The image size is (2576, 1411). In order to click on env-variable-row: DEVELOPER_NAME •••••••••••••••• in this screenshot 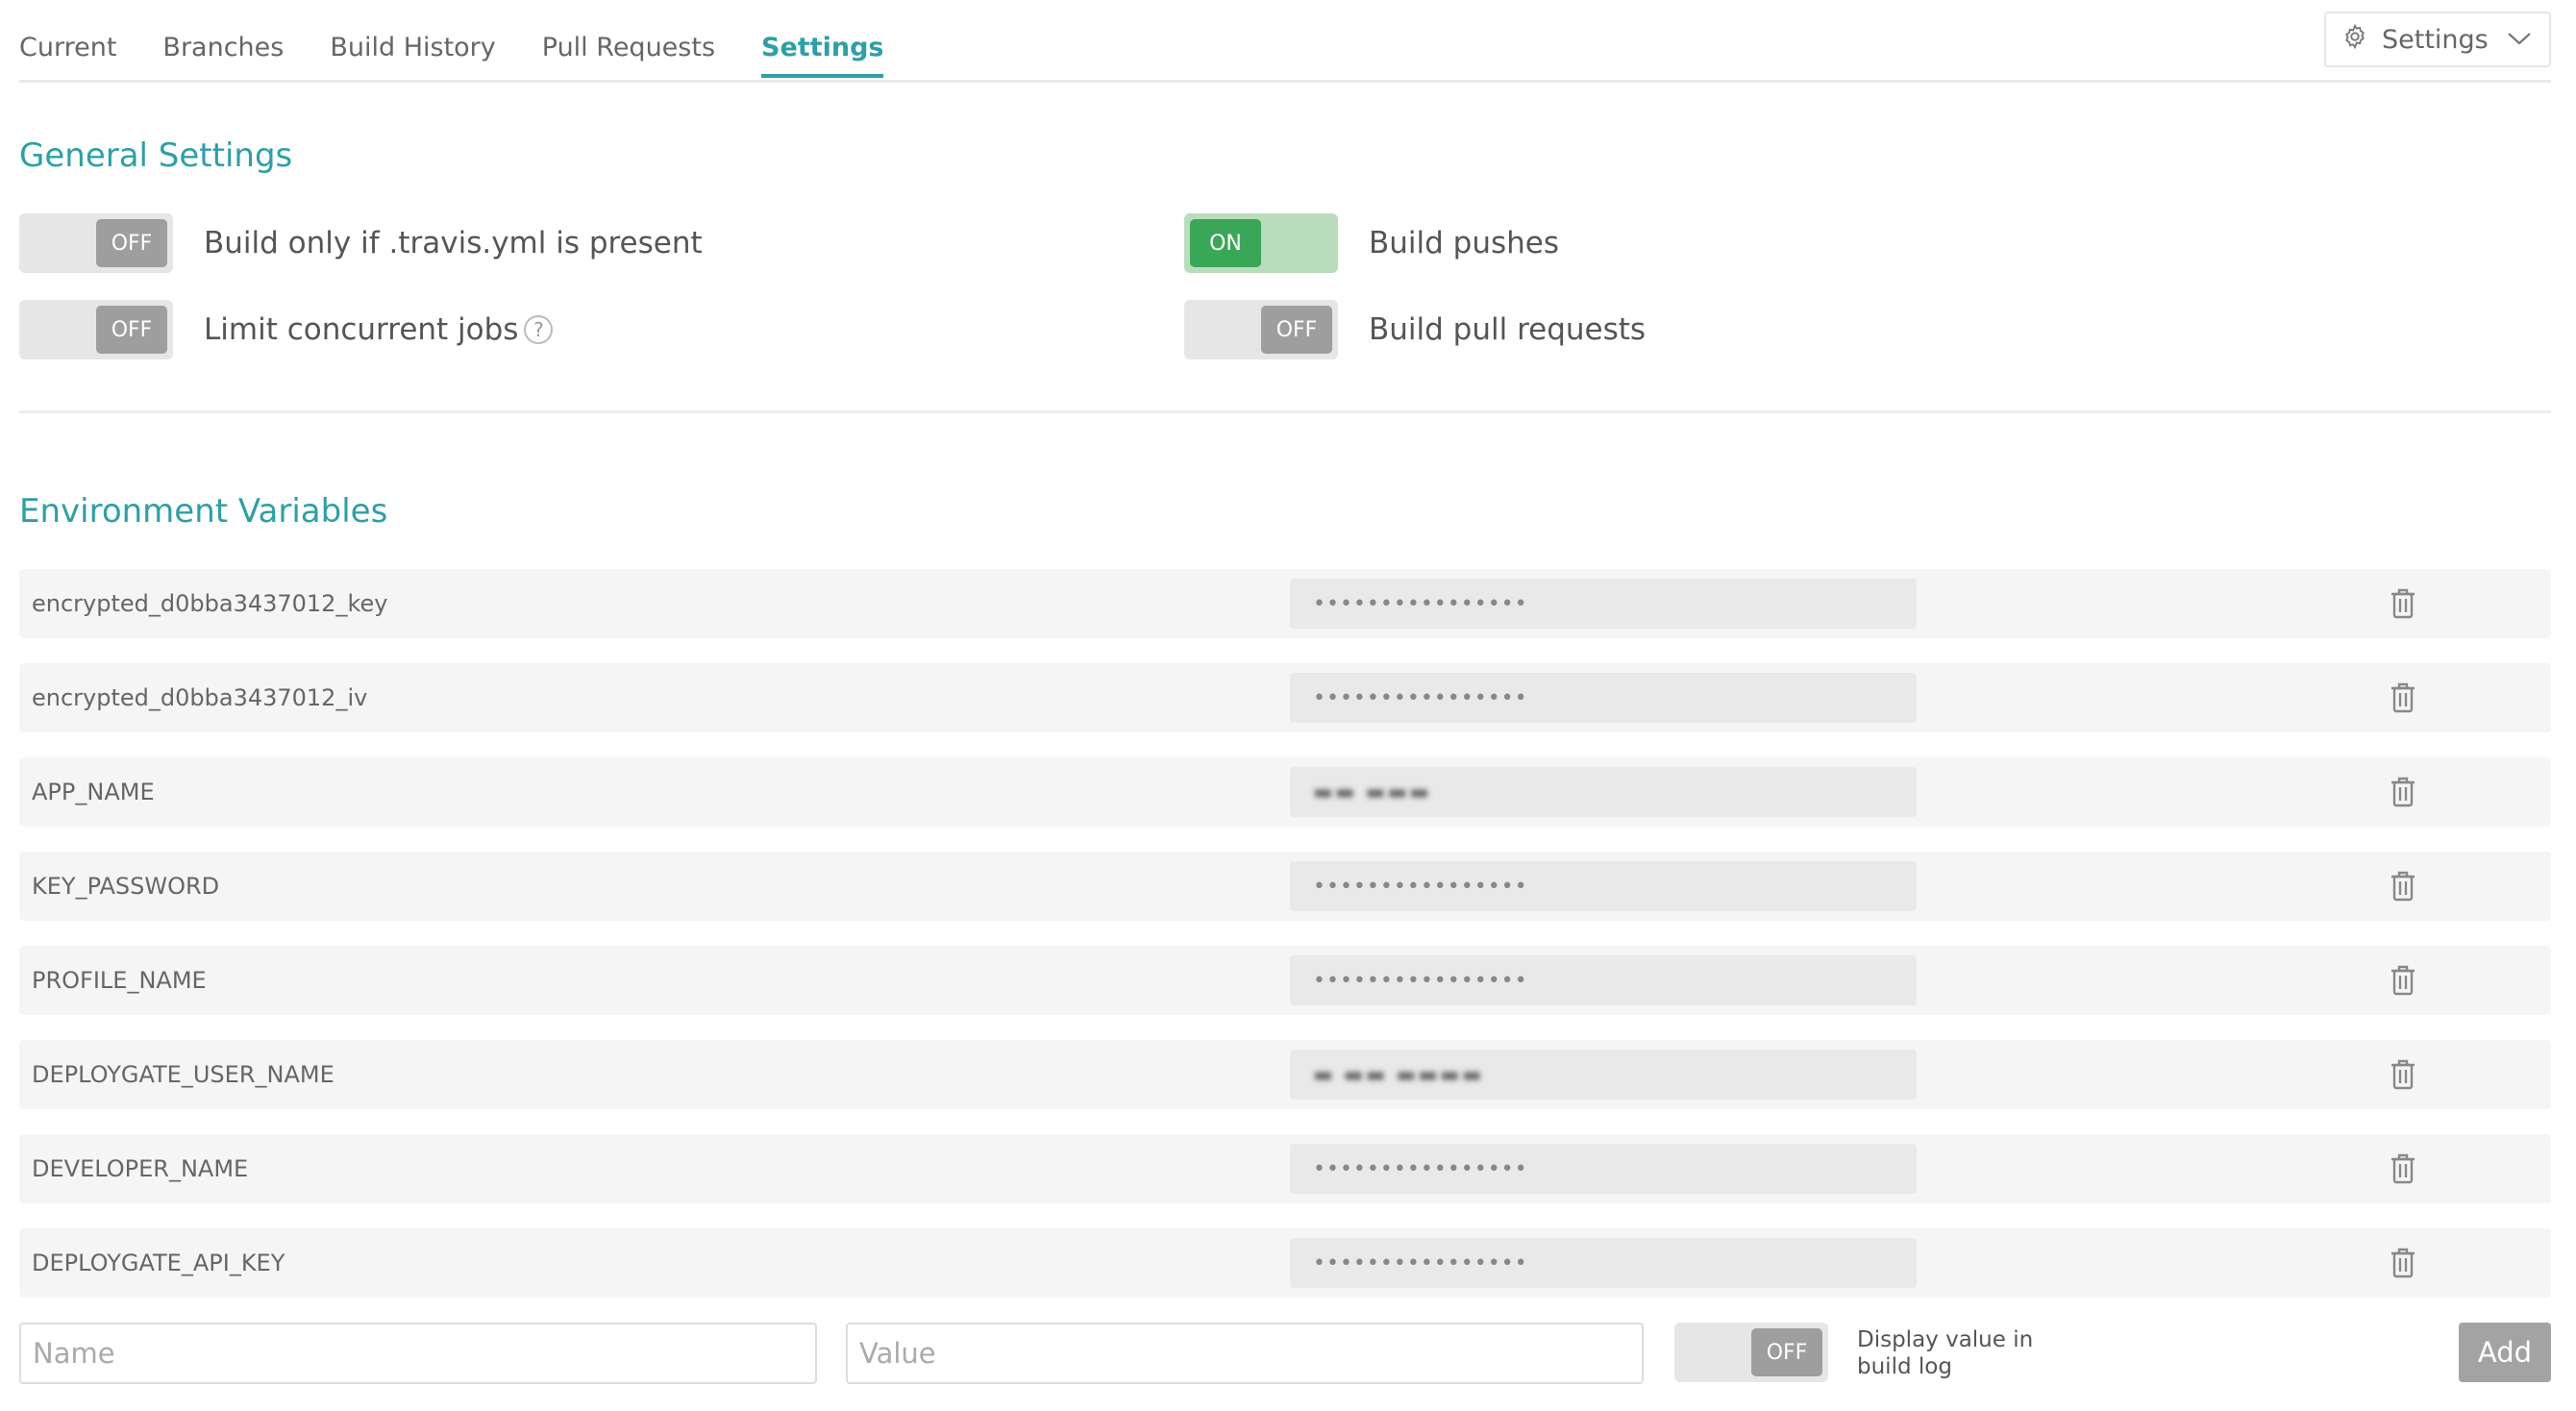, I will do `click(1285, 1168)`.